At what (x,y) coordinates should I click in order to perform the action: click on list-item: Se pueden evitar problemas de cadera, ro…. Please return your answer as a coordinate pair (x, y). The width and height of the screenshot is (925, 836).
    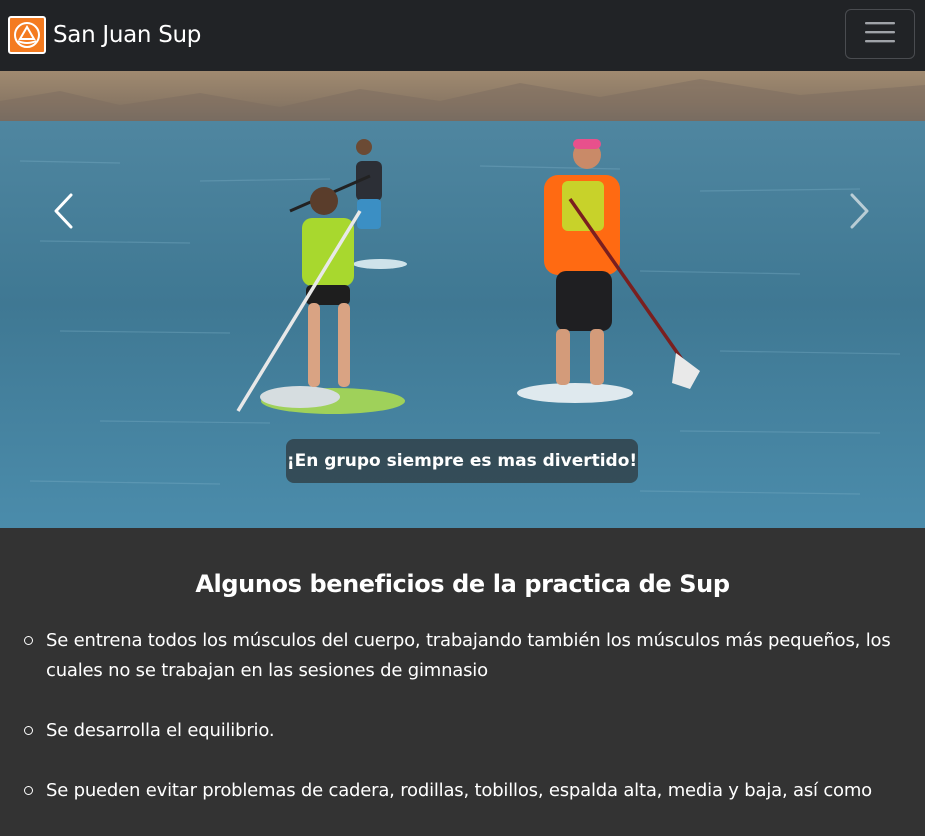
    Looking at the image, I should click on (462, 791).